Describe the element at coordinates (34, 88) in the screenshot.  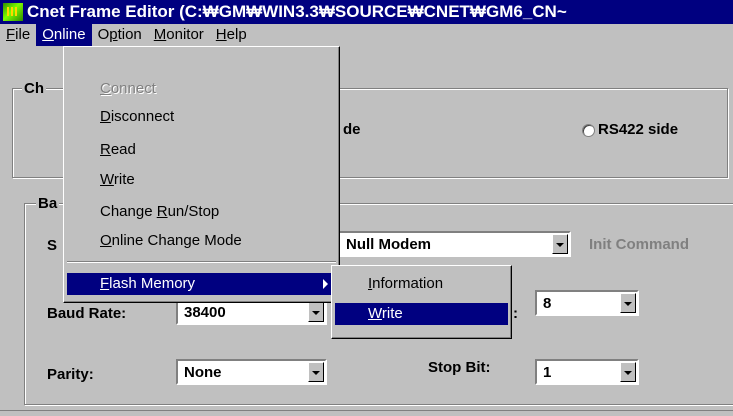
I see `channel-group-label: Ch` at that location.